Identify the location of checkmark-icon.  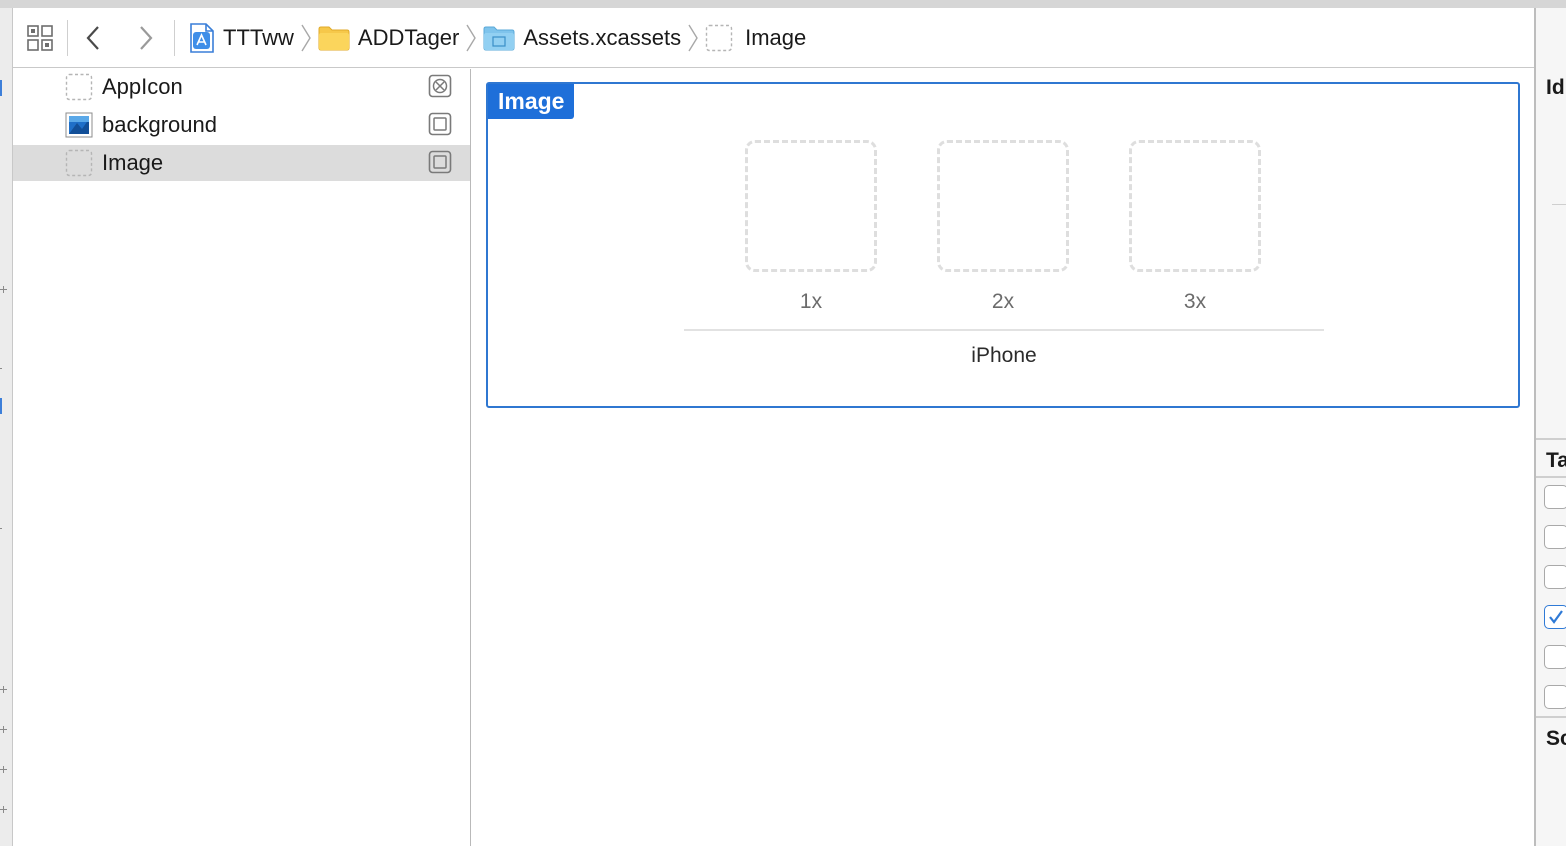
(1556, 617).